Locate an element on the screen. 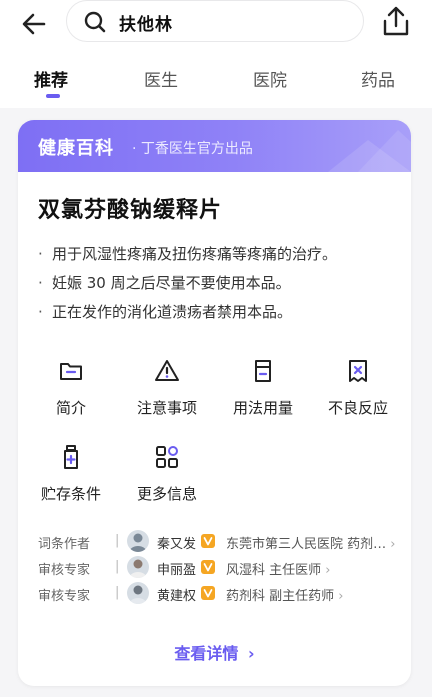  share-icon is located at coordinates (396, 21).